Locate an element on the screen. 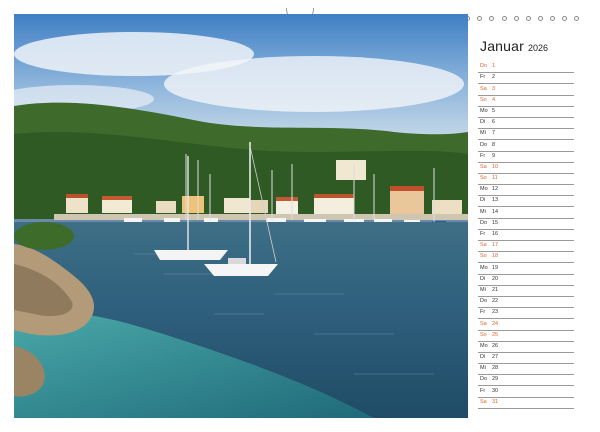 Image resolution: width=600 pixels, height=432 pixels. day-number: 2 is located at coordinates (494, 77).